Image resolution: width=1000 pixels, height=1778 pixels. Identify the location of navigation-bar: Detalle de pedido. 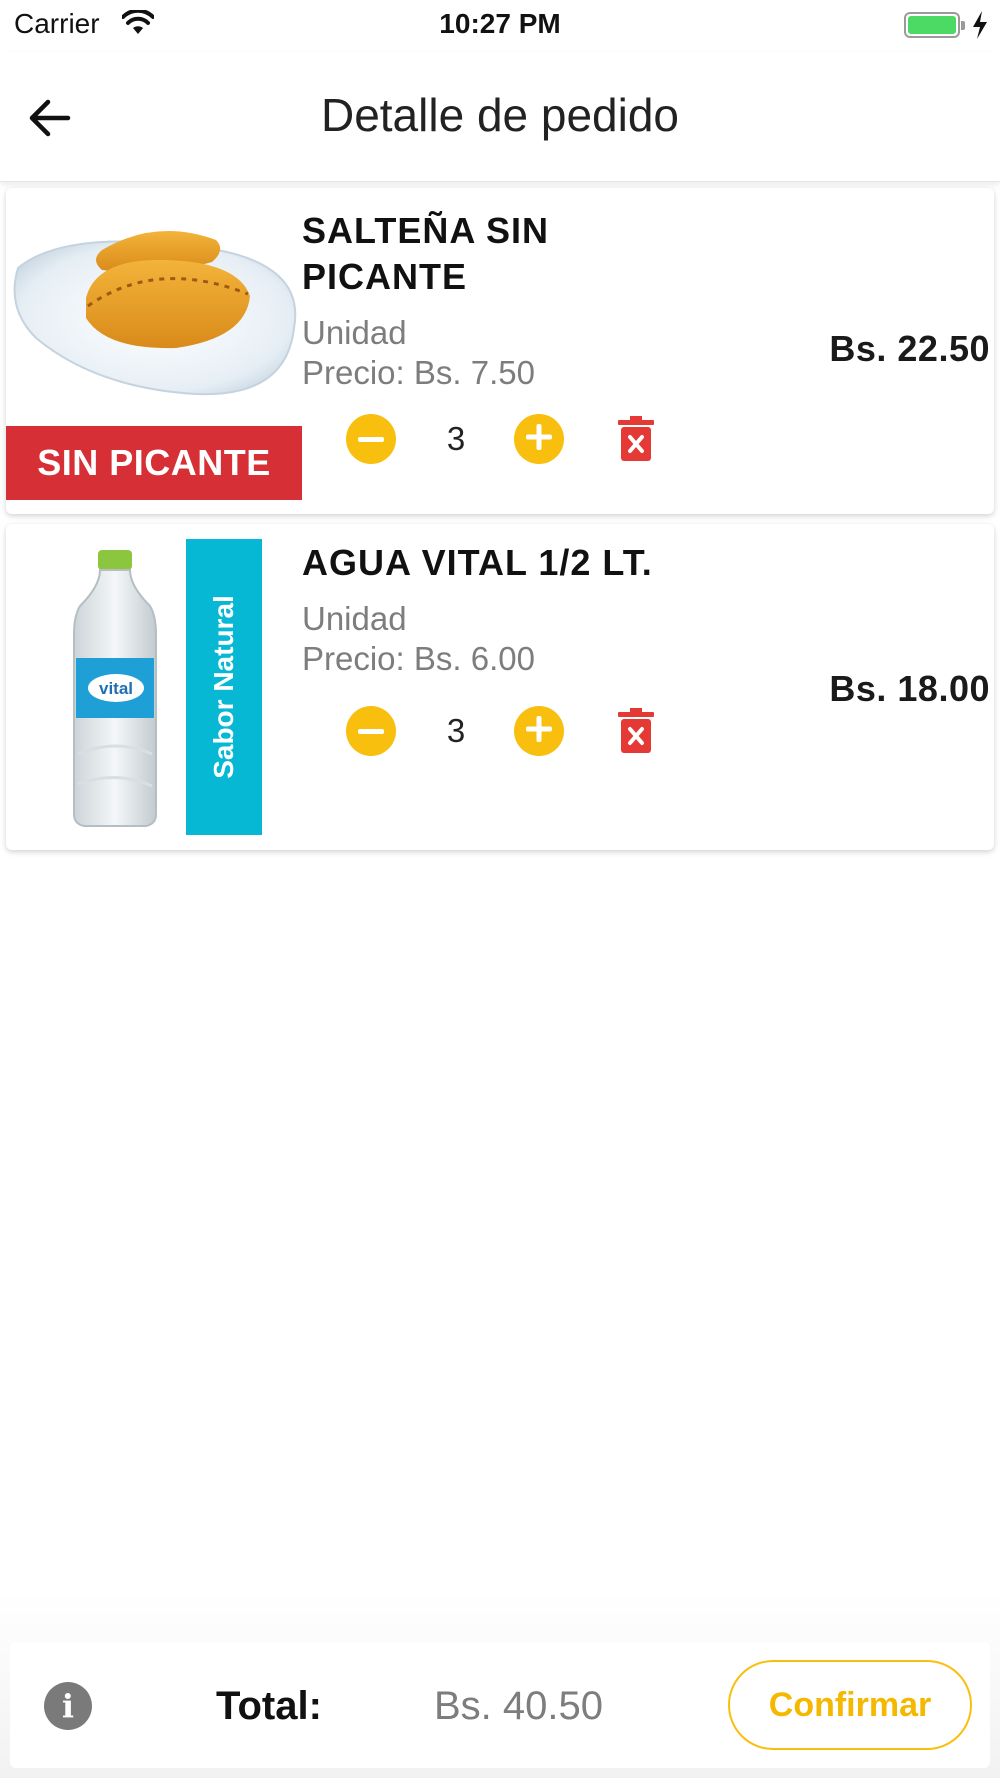
(500, 117).